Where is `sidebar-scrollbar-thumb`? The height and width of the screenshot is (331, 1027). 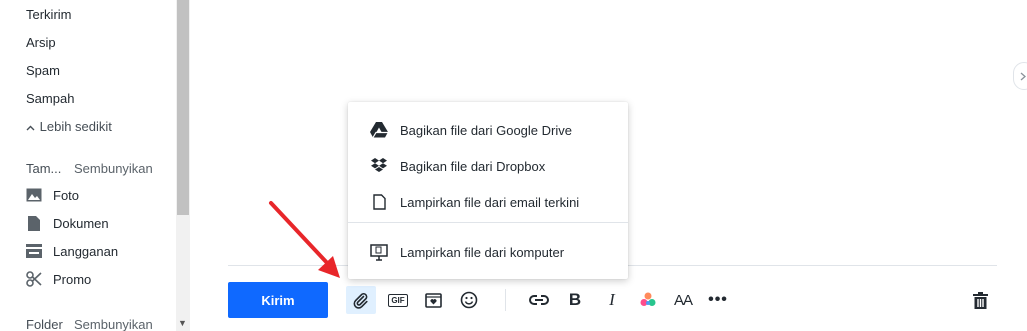
sidebar-scrollbar-thumb is located at coordinates (183, 107).